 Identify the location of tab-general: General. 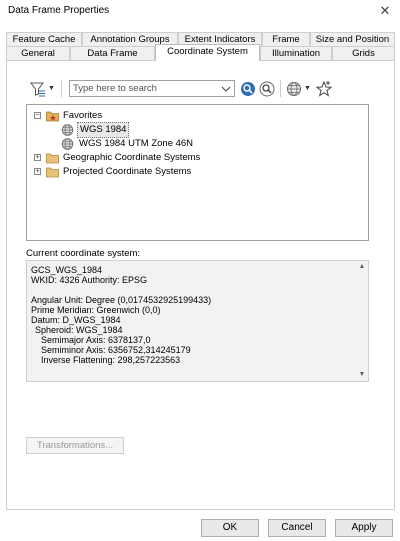
(38, 53).